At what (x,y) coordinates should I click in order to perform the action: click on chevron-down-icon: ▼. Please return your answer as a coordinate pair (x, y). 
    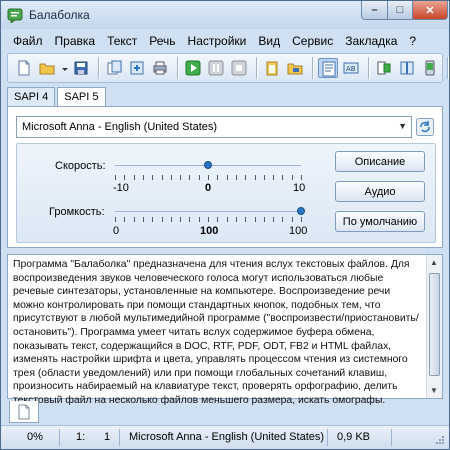
    Looking at the image, I should click on (402, 126).